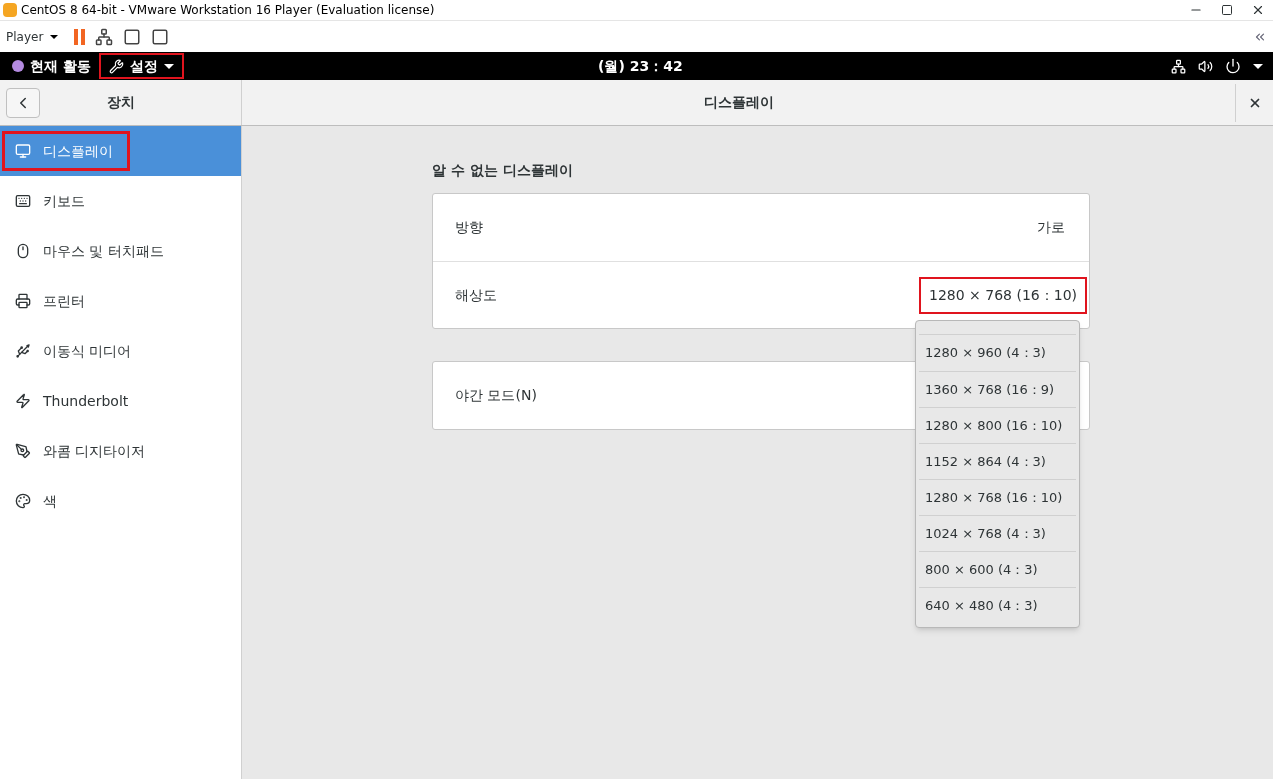 This screenshot has width=1273, height=779. I want to click on clock: (월) 23：42, so click(640, 66).